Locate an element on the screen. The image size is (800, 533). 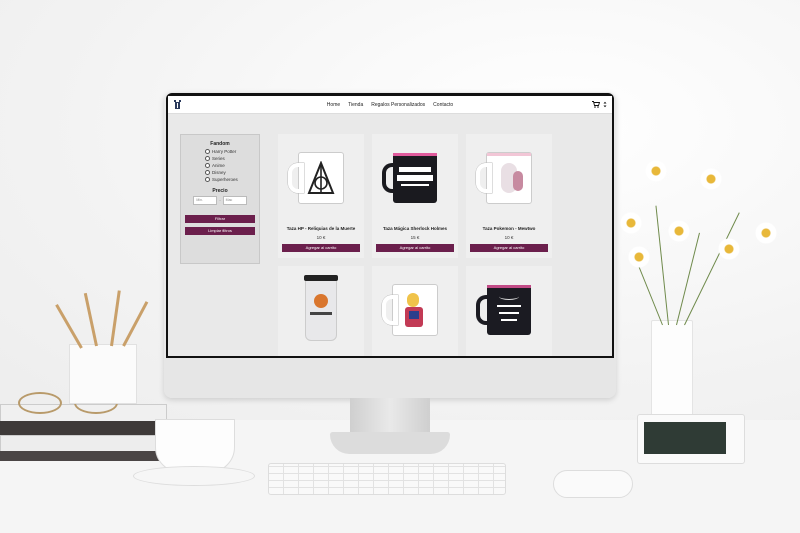
monitor-base is located at coordinates (390, 443).